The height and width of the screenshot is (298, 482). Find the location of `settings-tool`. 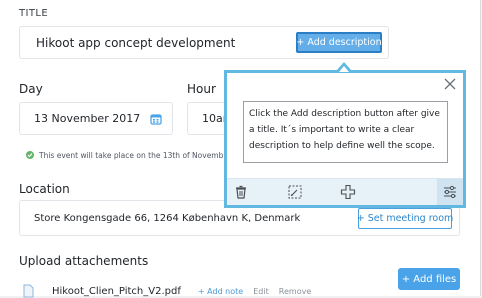

settings-tool is located at coordinates (450, 192).